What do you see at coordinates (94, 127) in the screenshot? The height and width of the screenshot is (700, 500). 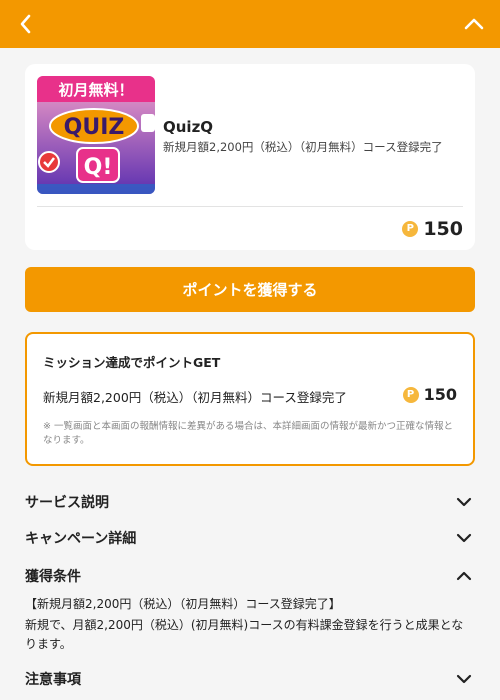 I see `thumbnail-logo-line1: QUIZ` at bounding box center [94, 127].